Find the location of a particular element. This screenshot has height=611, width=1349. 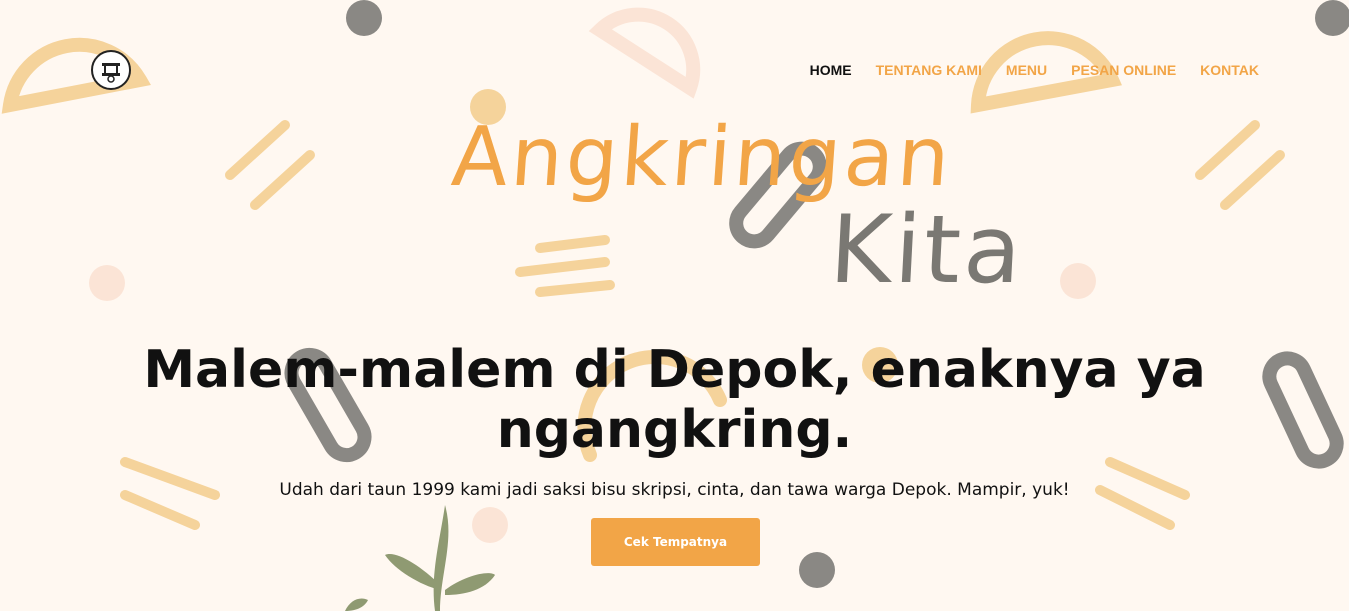

nav-menu: MENU is located at coordinates (1026, 70).